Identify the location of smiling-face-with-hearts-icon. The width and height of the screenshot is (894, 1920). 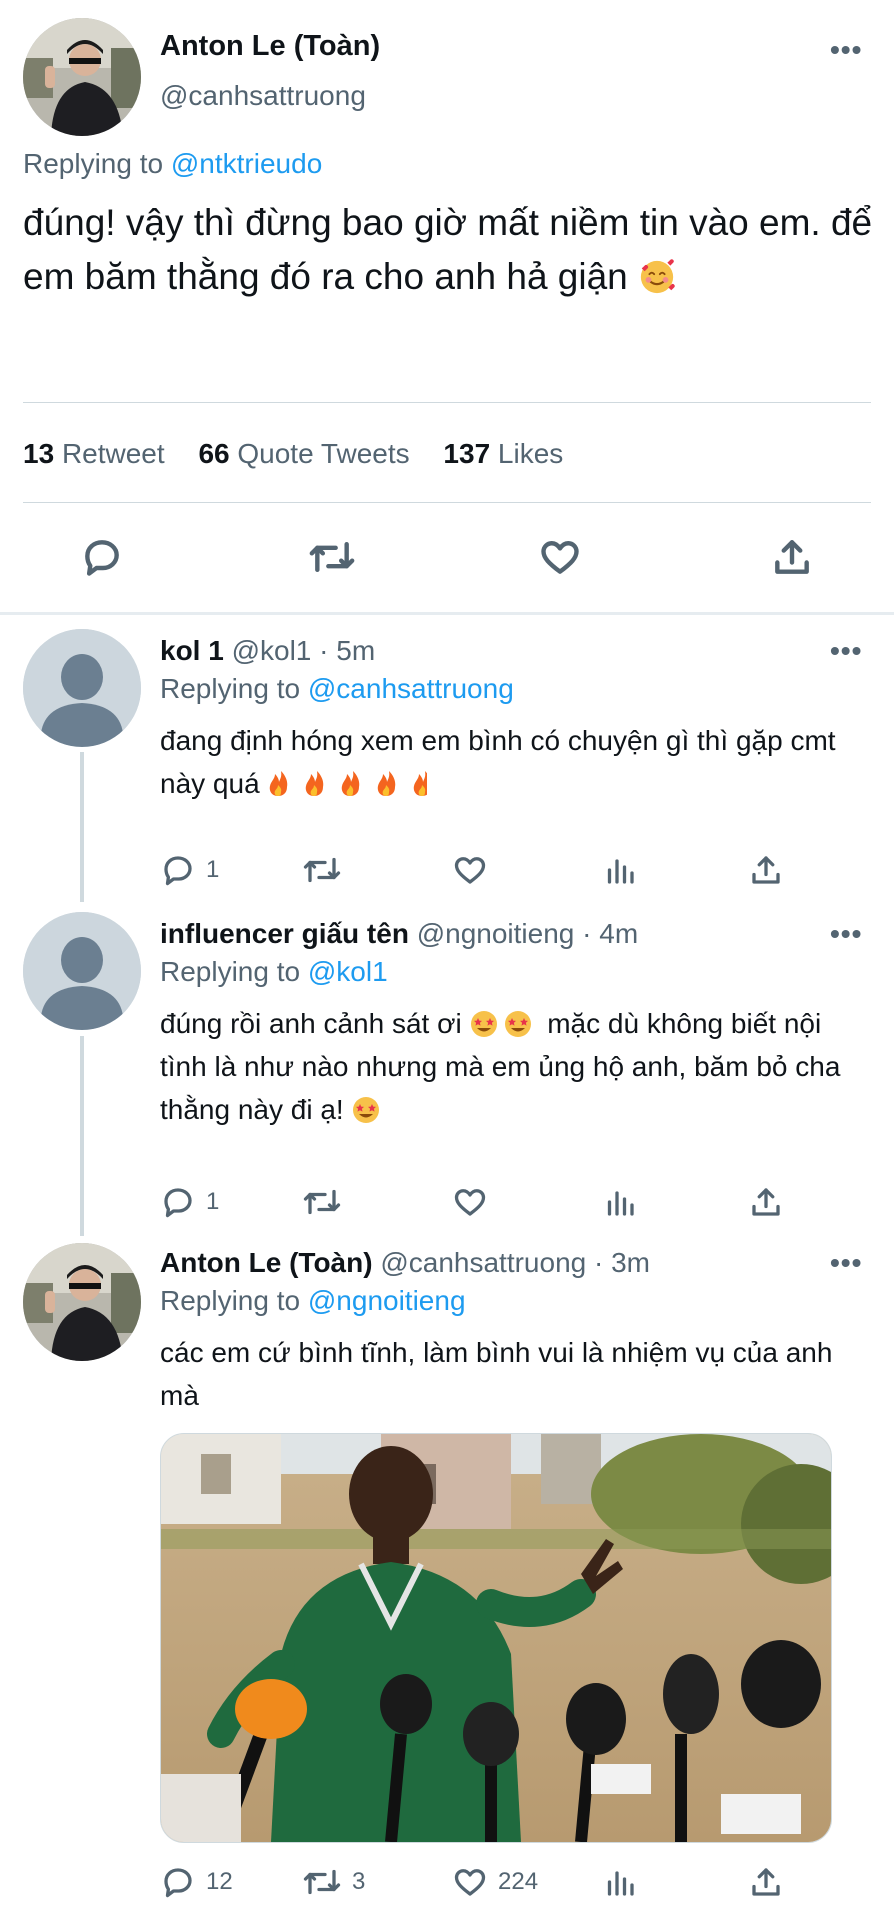
(657, 277).